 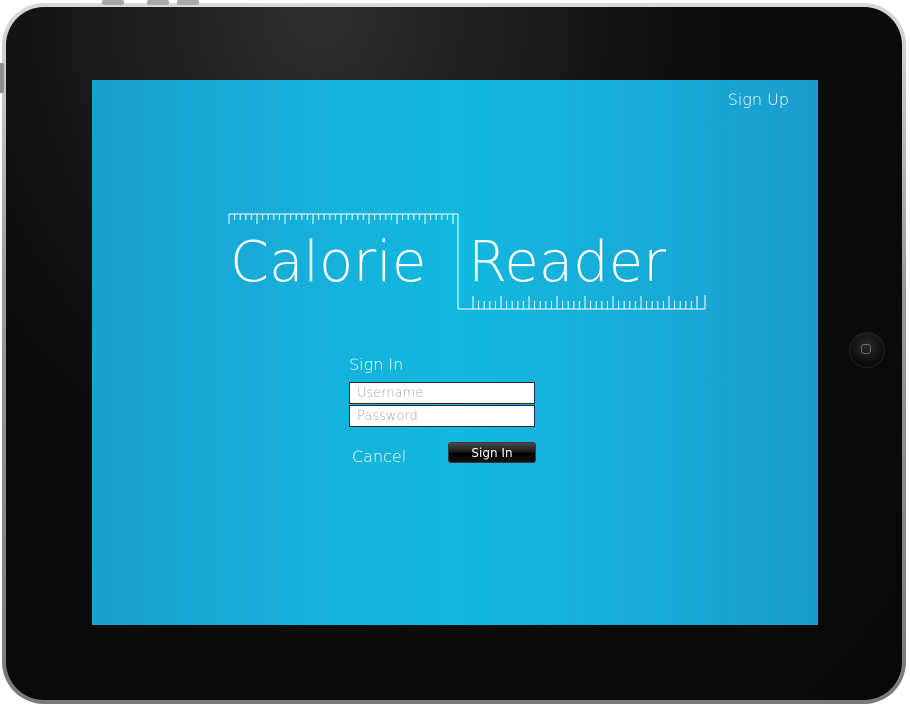 I want to click on username-field, so click(x=442, y=393).